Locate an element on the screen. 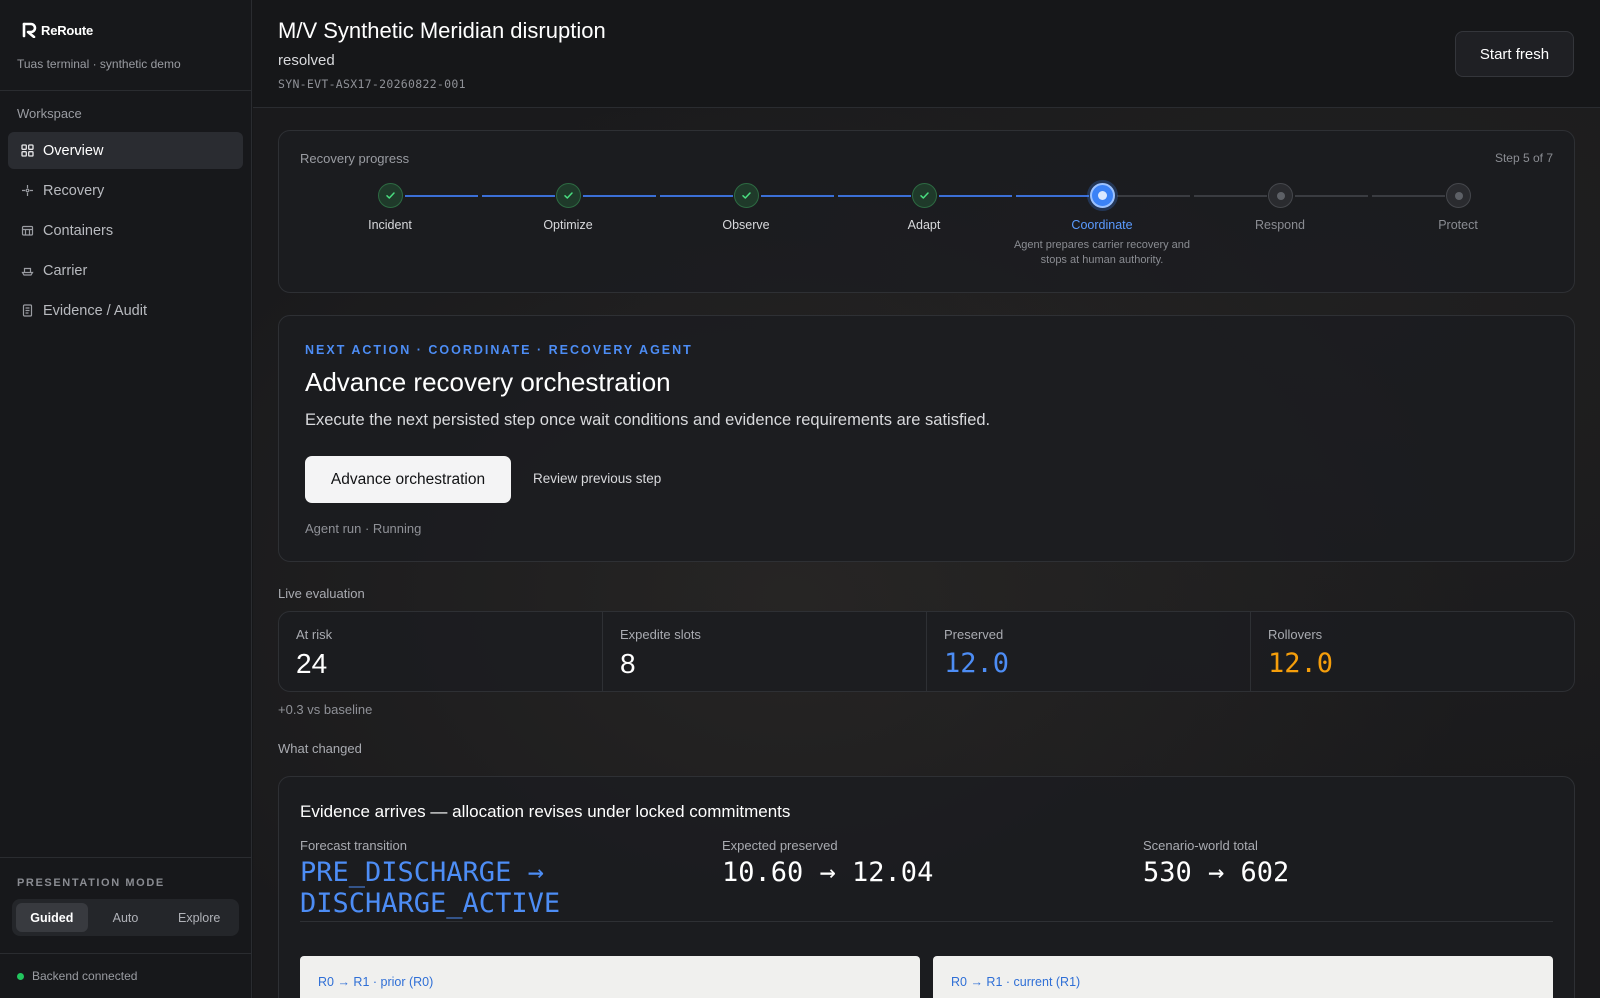 This screenshot has width=1600, height=998. step-label: Protect is located at coordinates (1458, 225).